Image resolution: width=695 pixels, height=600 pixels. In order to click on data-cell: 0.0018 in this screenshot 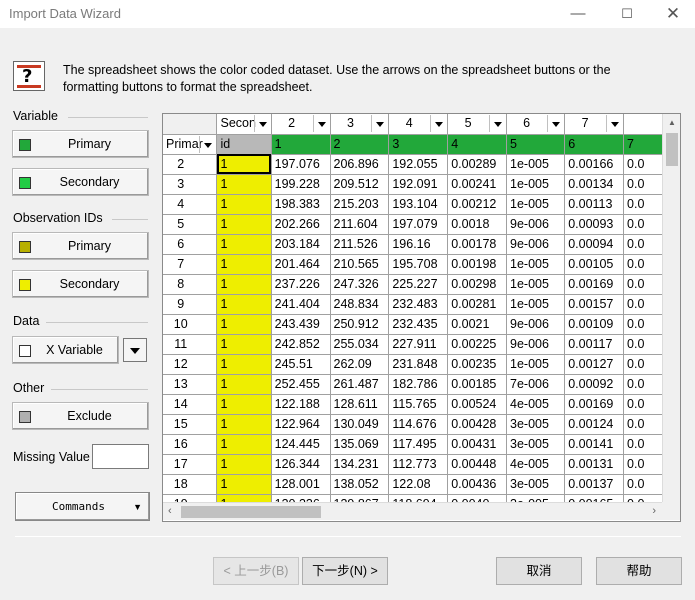, I will do `click(477, 224)`.